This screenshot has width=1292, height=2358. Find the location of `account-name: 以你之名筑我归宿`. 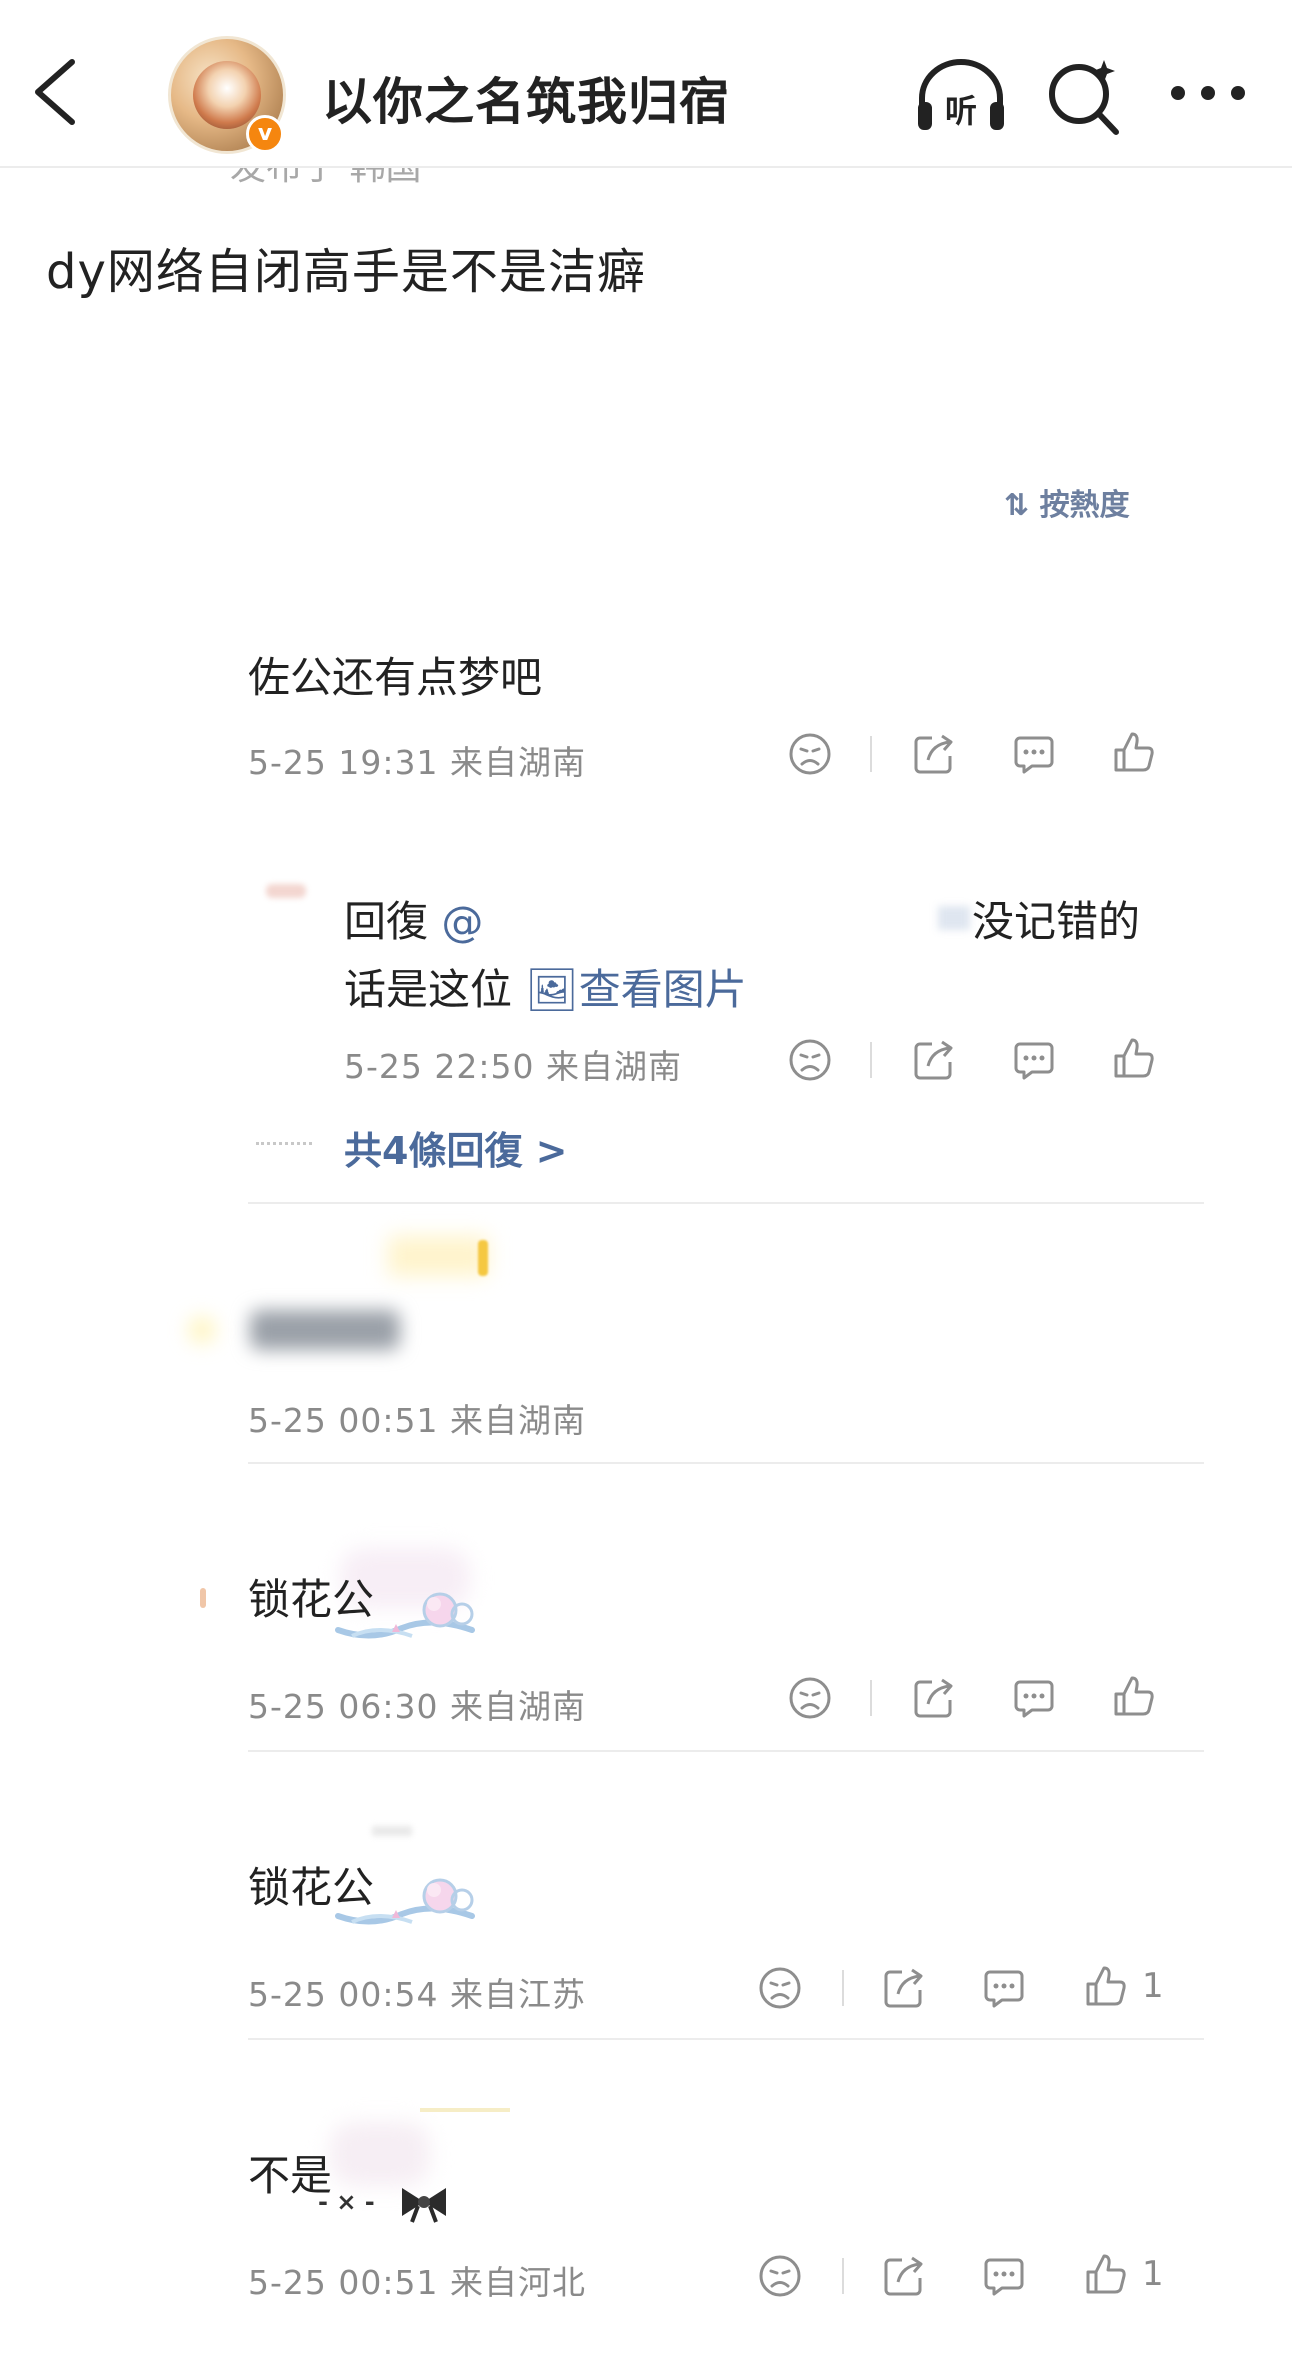

account-name: 以你之名筑我归宿 is located at coordinates (526, 98).